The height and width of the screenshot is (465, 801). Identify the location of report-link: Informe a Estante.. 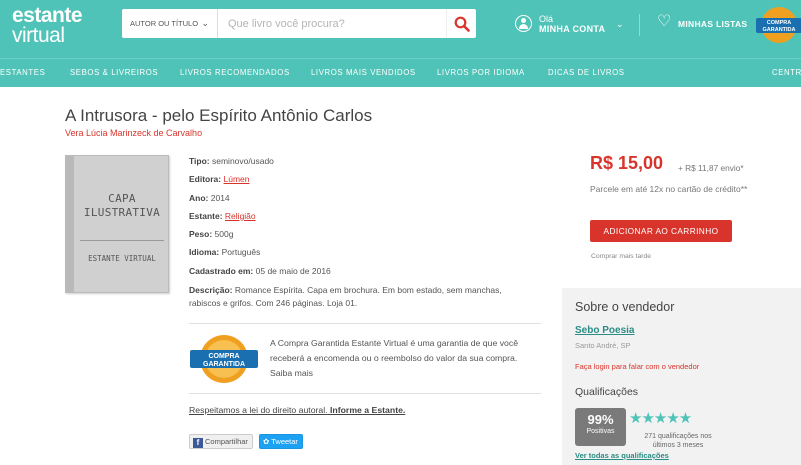
(367, 410).